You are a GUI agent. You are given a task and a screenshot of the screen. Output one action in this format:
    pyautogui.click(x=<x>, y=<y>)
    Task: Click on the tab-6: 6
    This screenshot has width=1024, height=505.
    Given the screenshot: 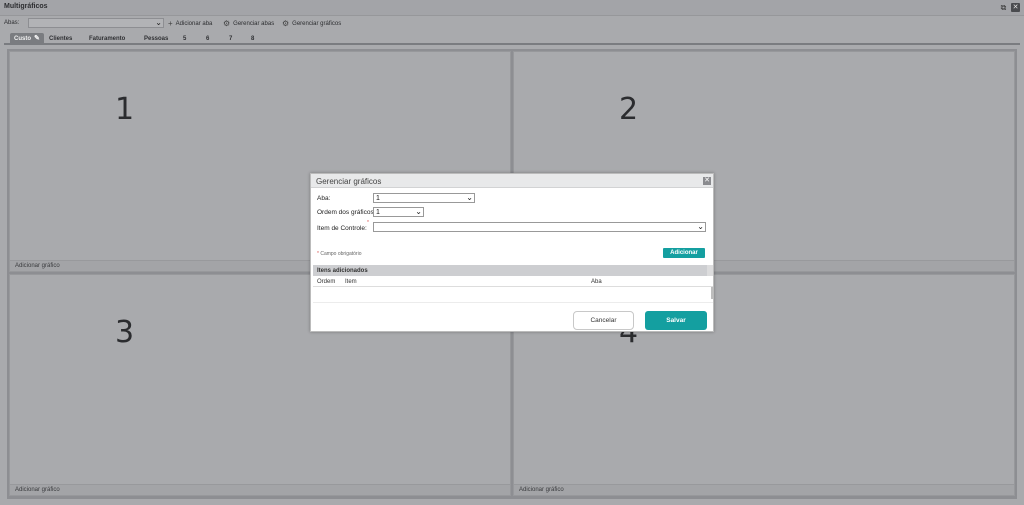 What is the action you would take?
    pyautogui.click(x=207, y=39)
    